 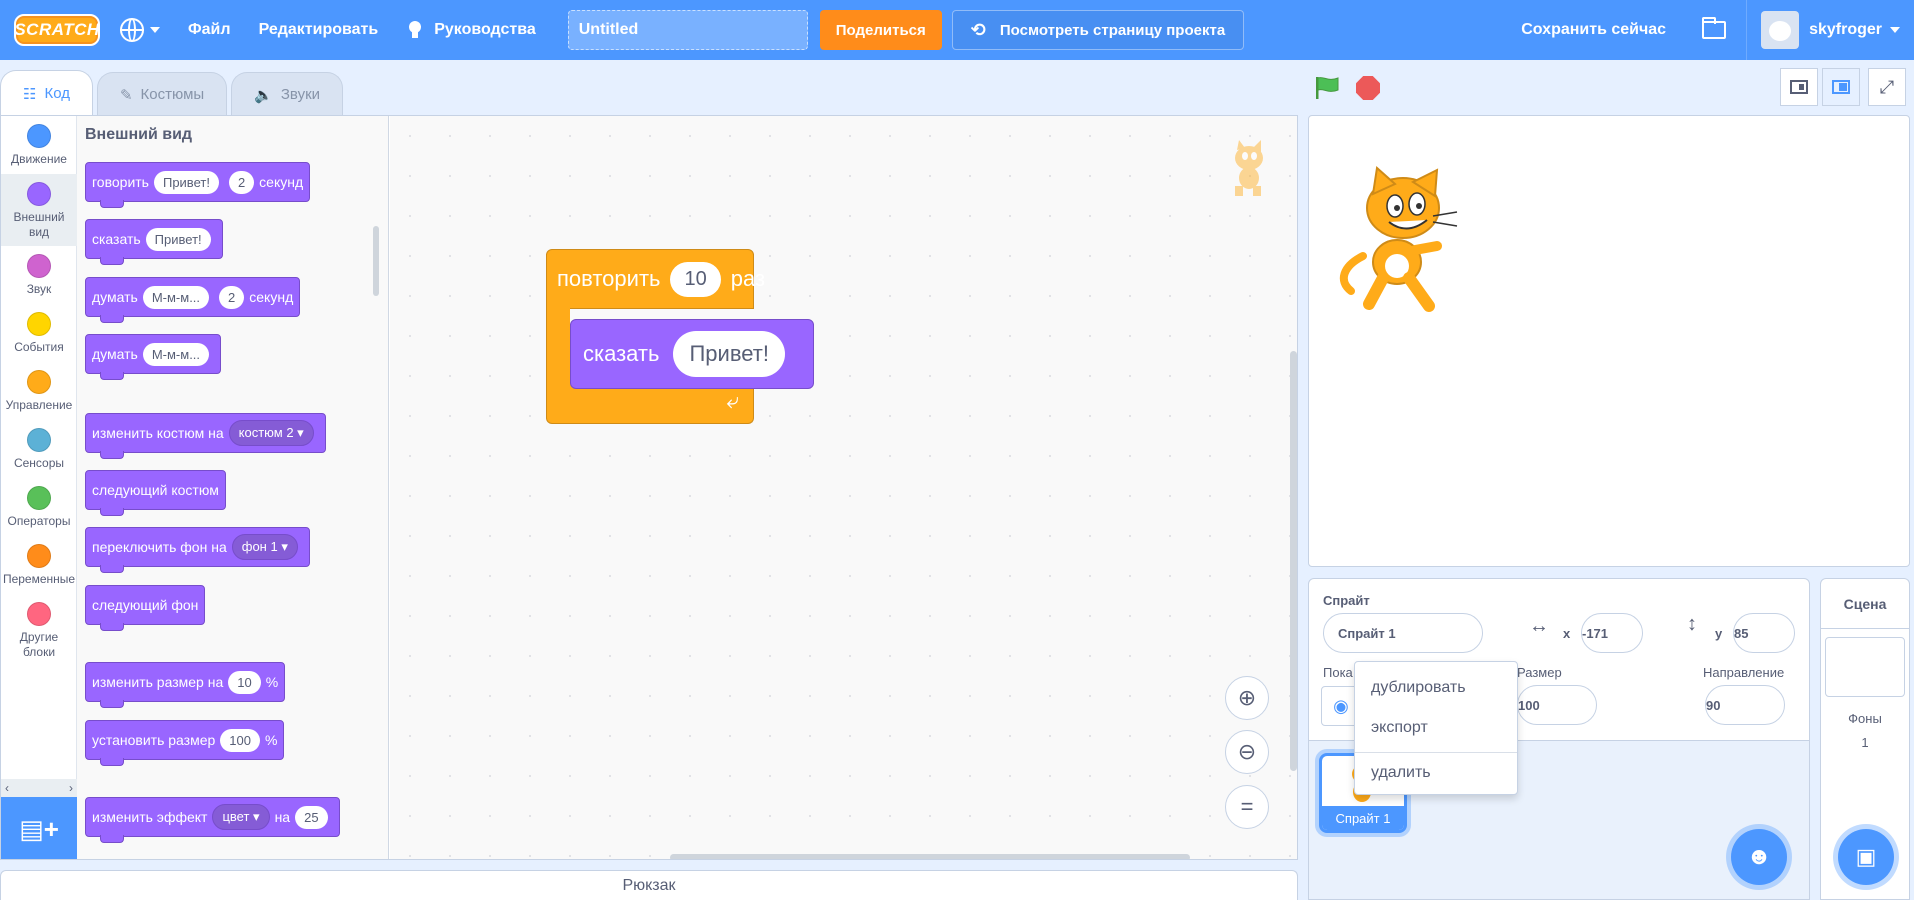 I want to click on category-sensing: Сенсоры, so click(x=39, y=449).